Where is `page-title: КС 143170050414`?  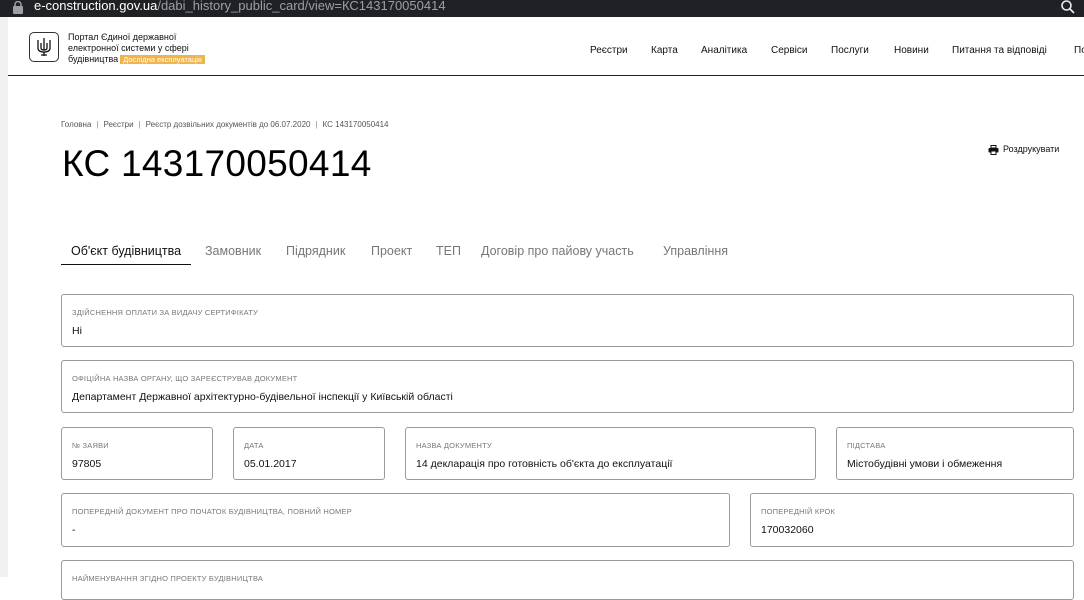 page-title: КС 143170050414 is located at coordinates (217, 163).